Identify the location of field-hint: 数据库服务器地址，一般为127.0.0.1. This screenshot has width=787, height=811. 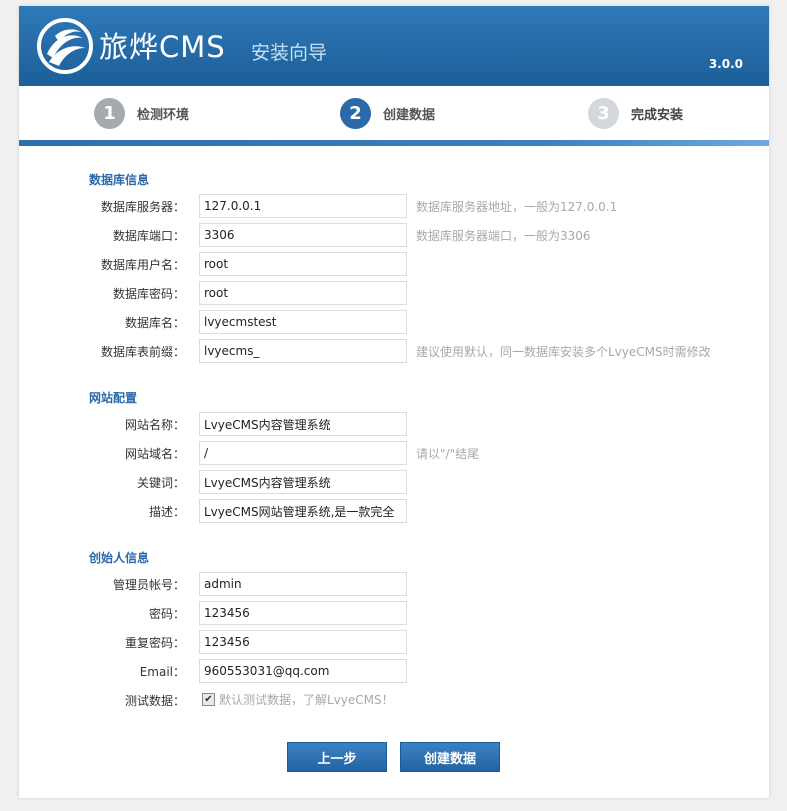
(517, 207).